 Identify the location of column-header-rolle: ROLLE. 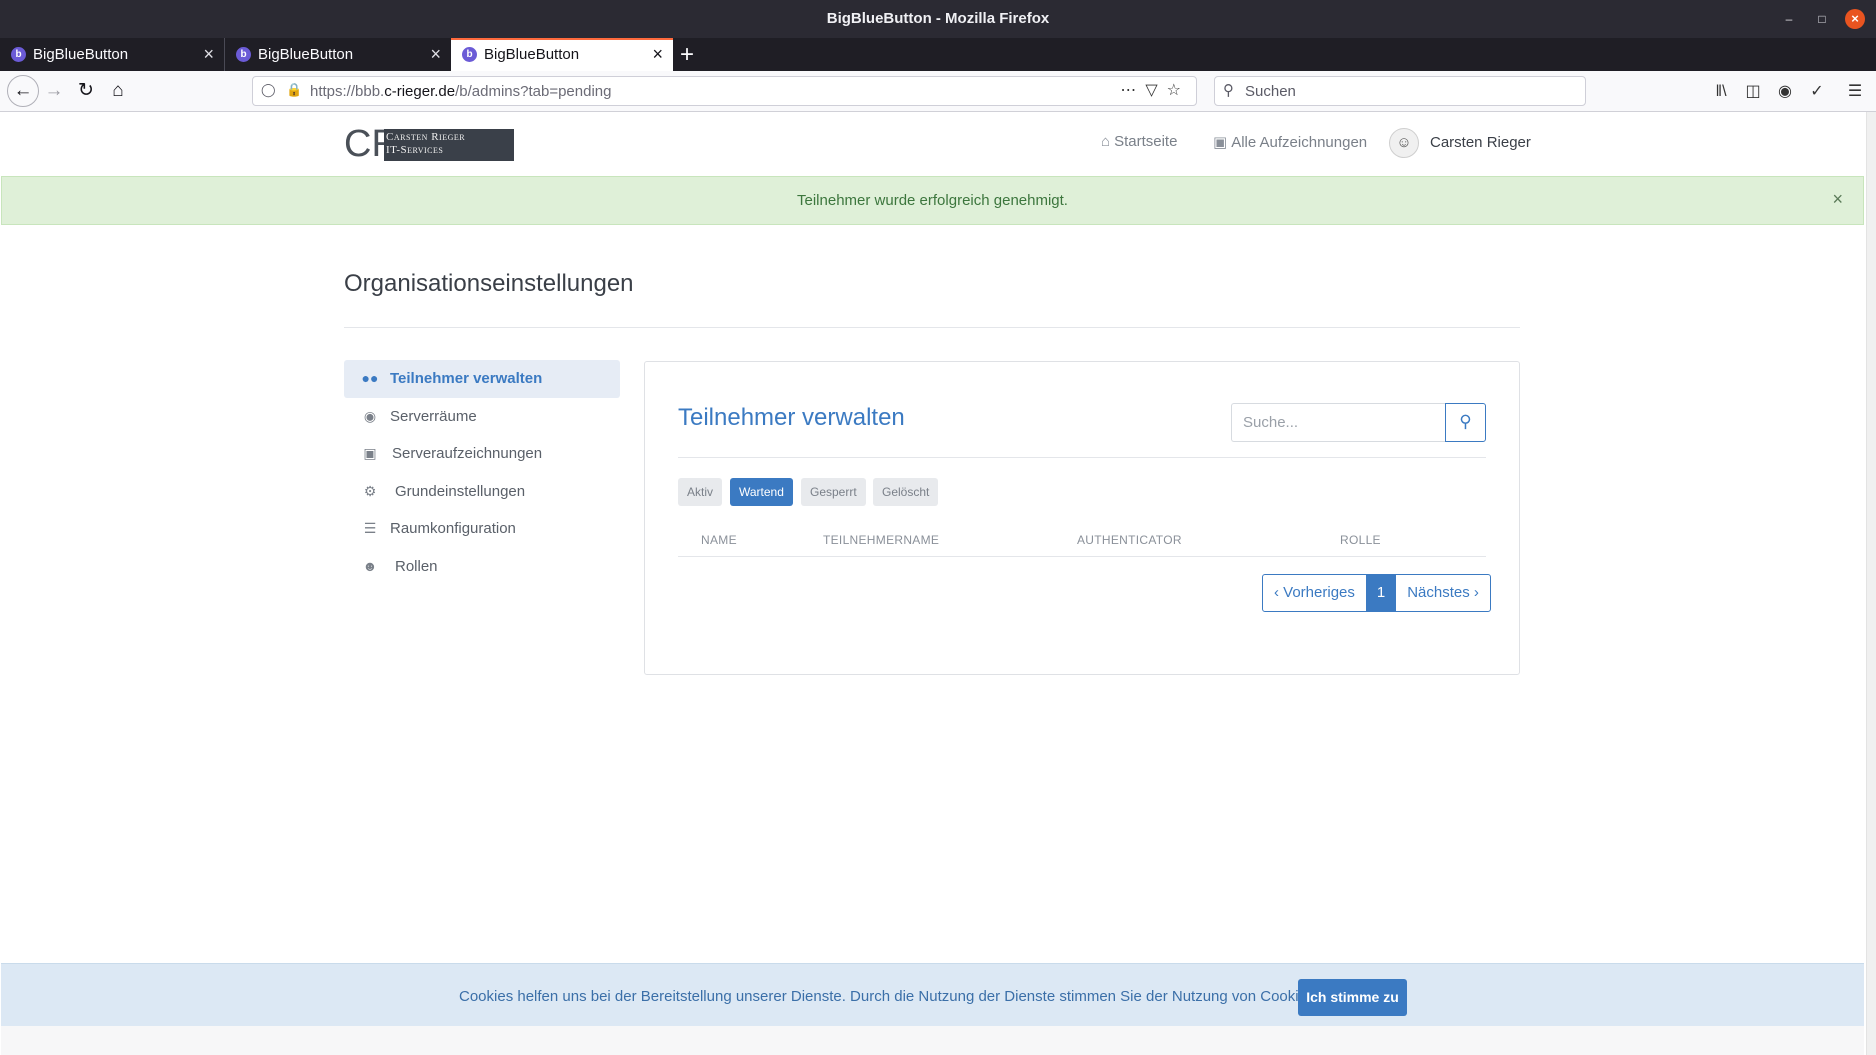
(1360, 540).